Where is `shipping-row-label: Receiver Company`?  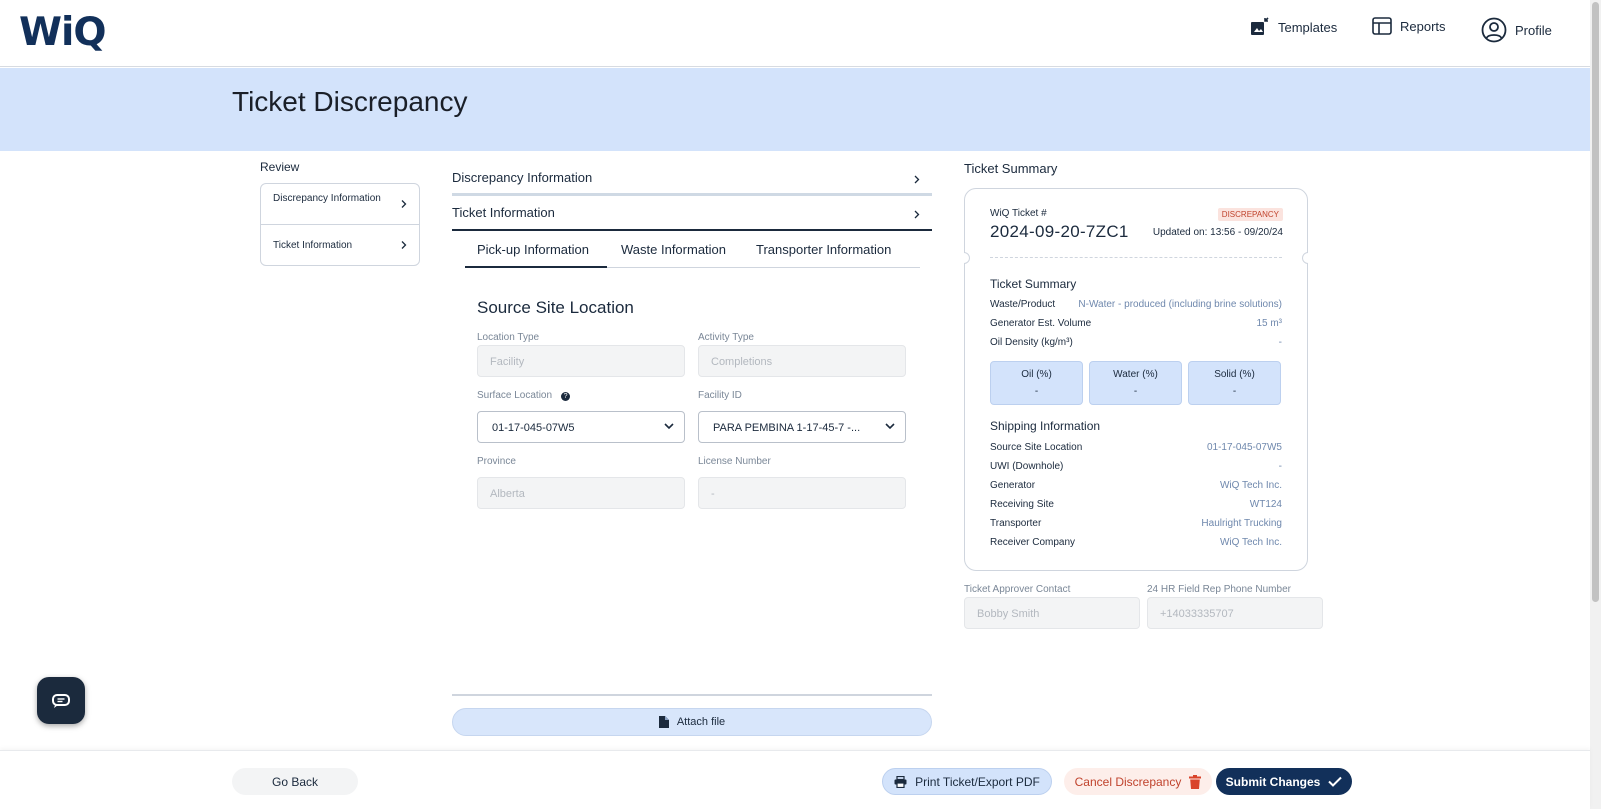
shipping-row-label: Receiver Company is located at coordinates (1033, 542).